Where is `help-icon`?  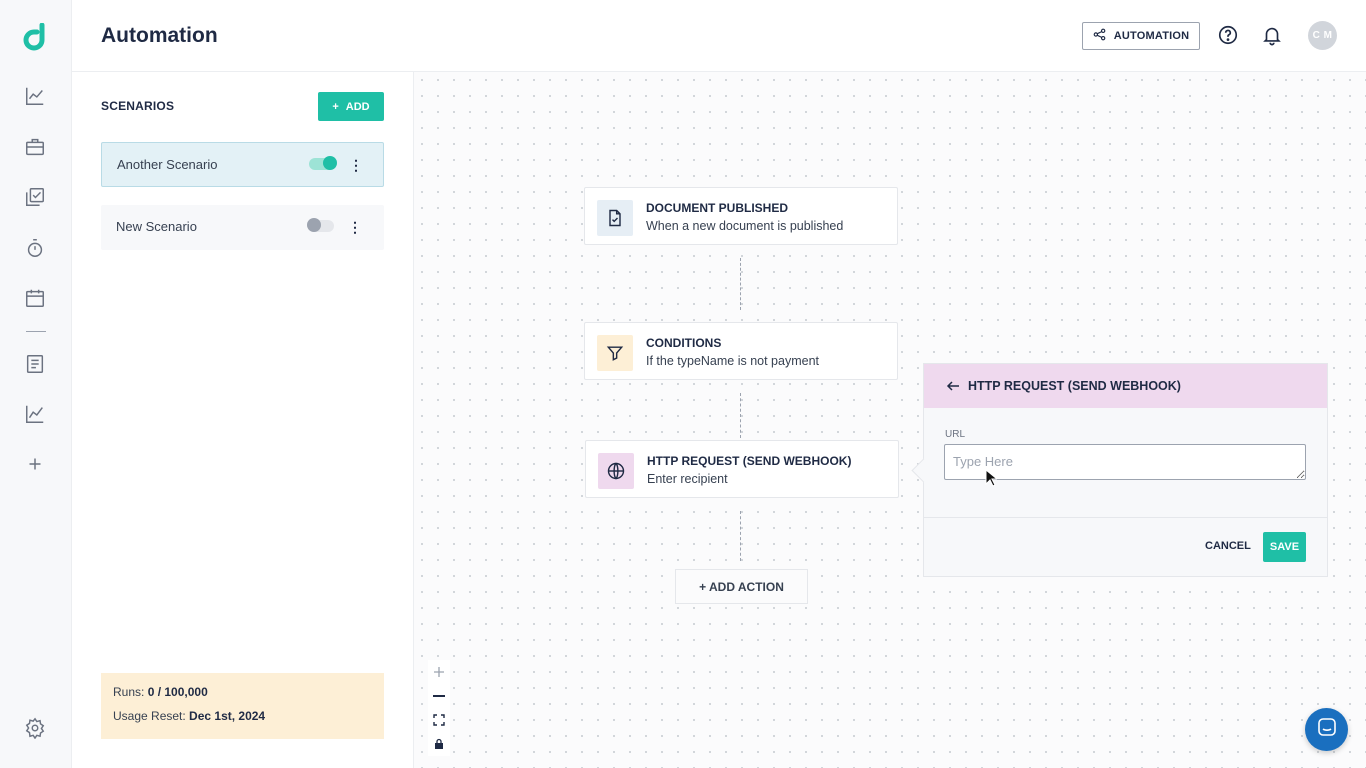
help-icon is located at coordinates (1229, 36).